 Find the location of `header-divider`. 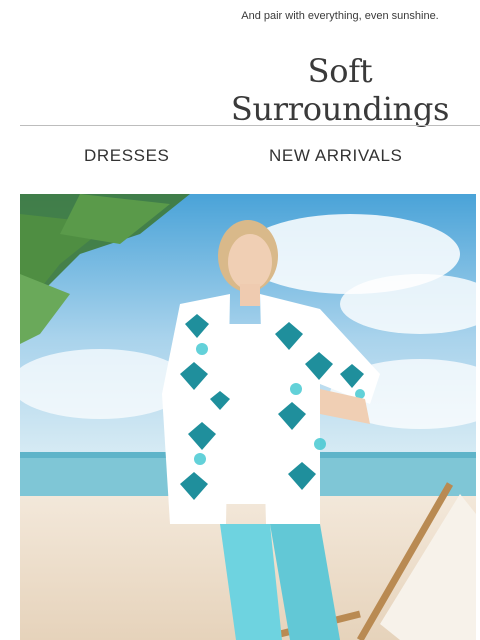

header-divider is located at coordinates (250, 125).